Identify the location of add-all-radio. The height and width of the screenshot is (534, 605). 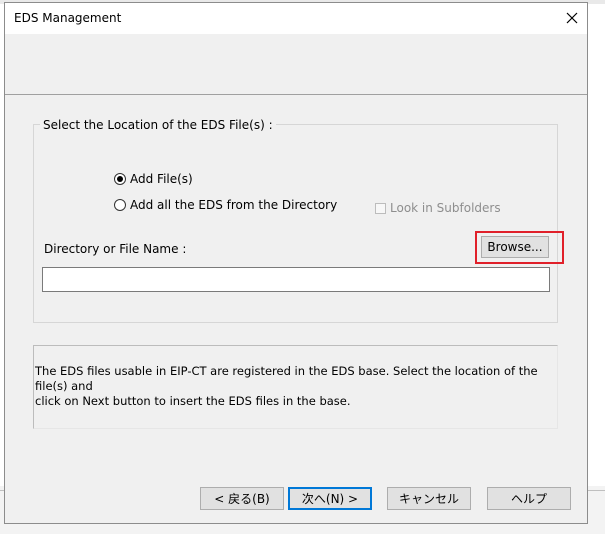
(120, 205).